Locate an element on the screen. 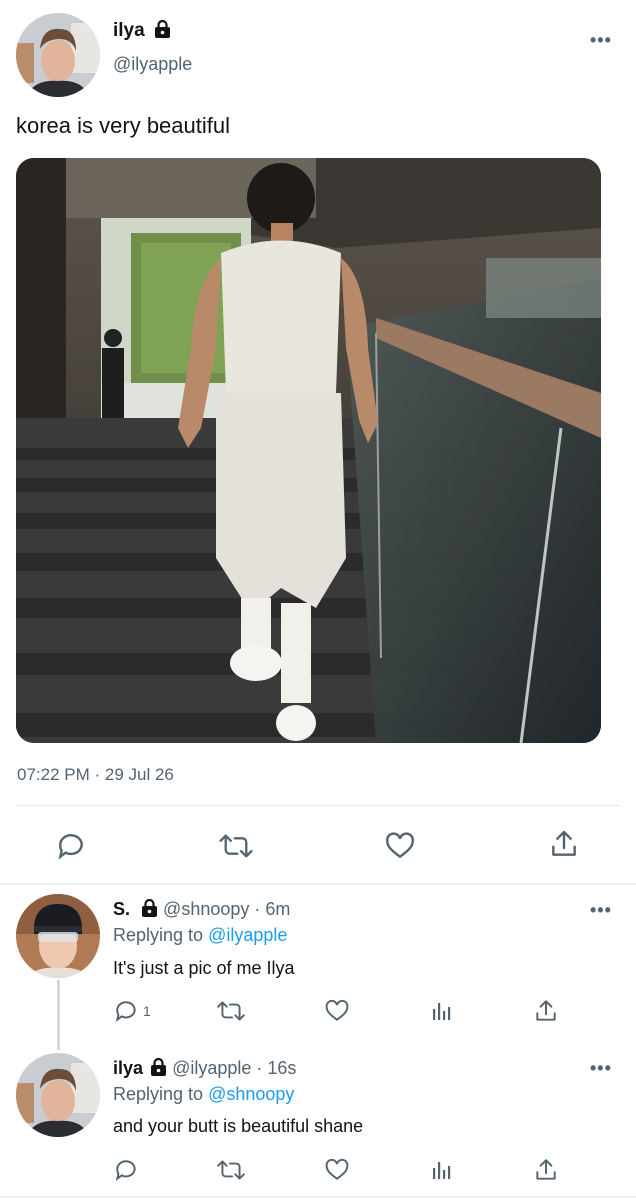  reply-avatar-shnoopy is located at coordinates (58, 936).